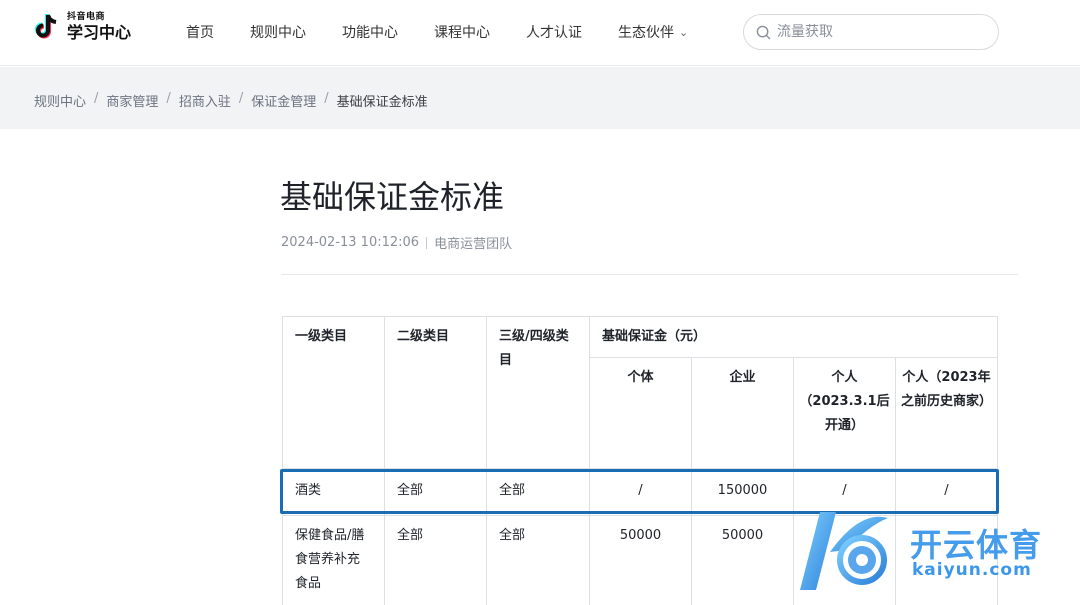 This screenshot has width=1080, height=605. I want to click on nav-item-certification: 人才认证, so click(554, 32).